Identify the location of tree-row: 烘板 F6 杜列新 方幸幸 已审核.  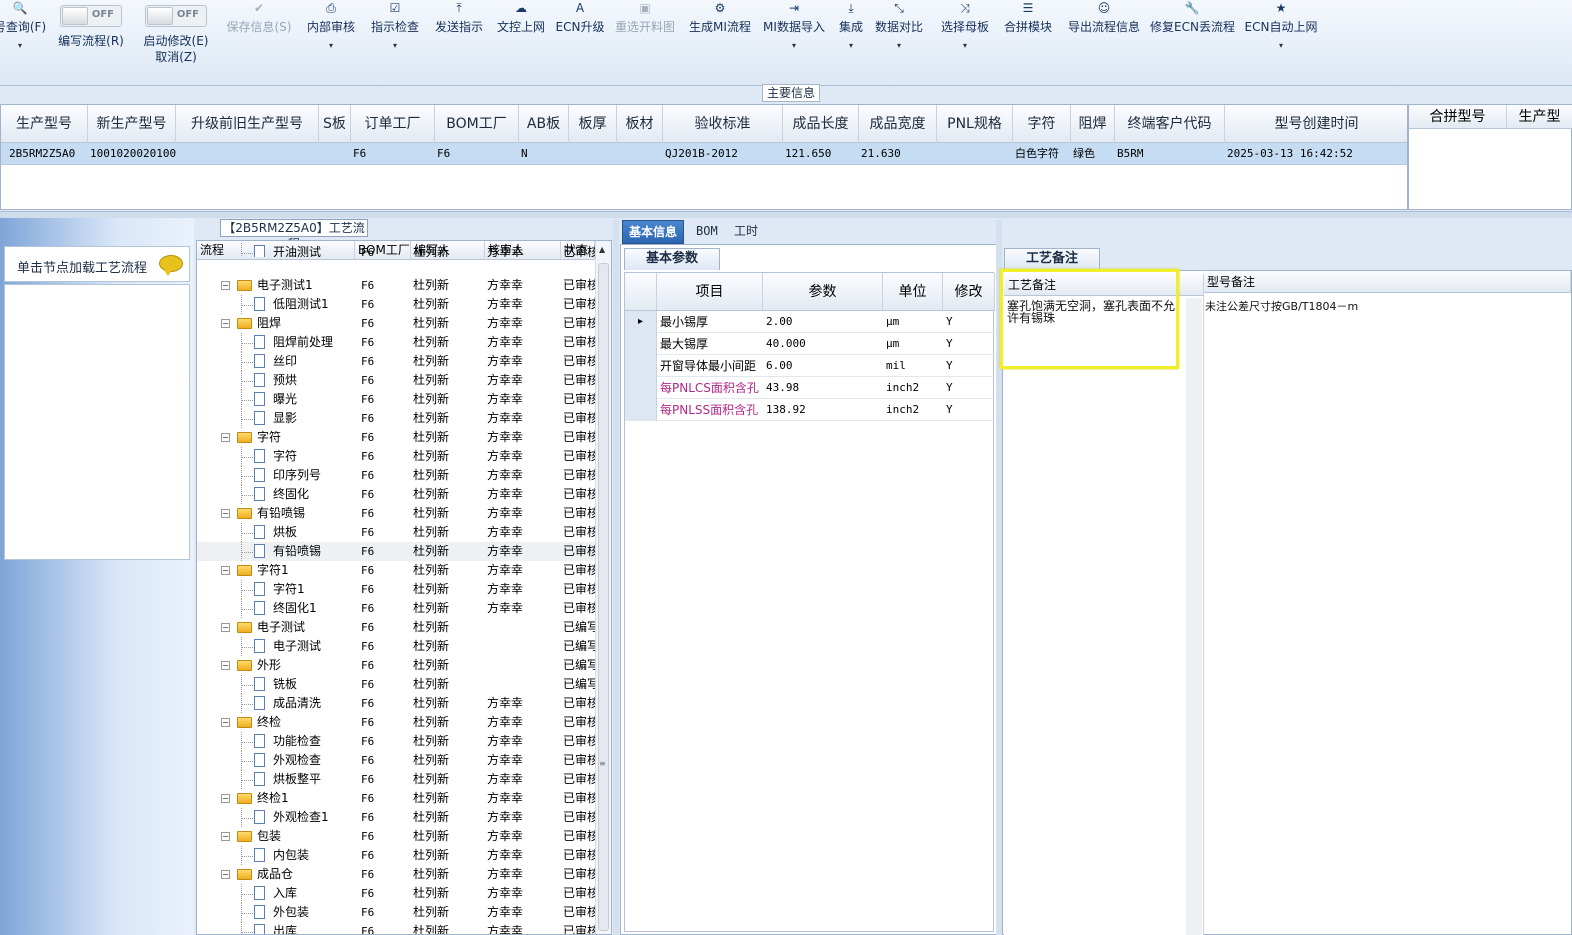
(396, 532).